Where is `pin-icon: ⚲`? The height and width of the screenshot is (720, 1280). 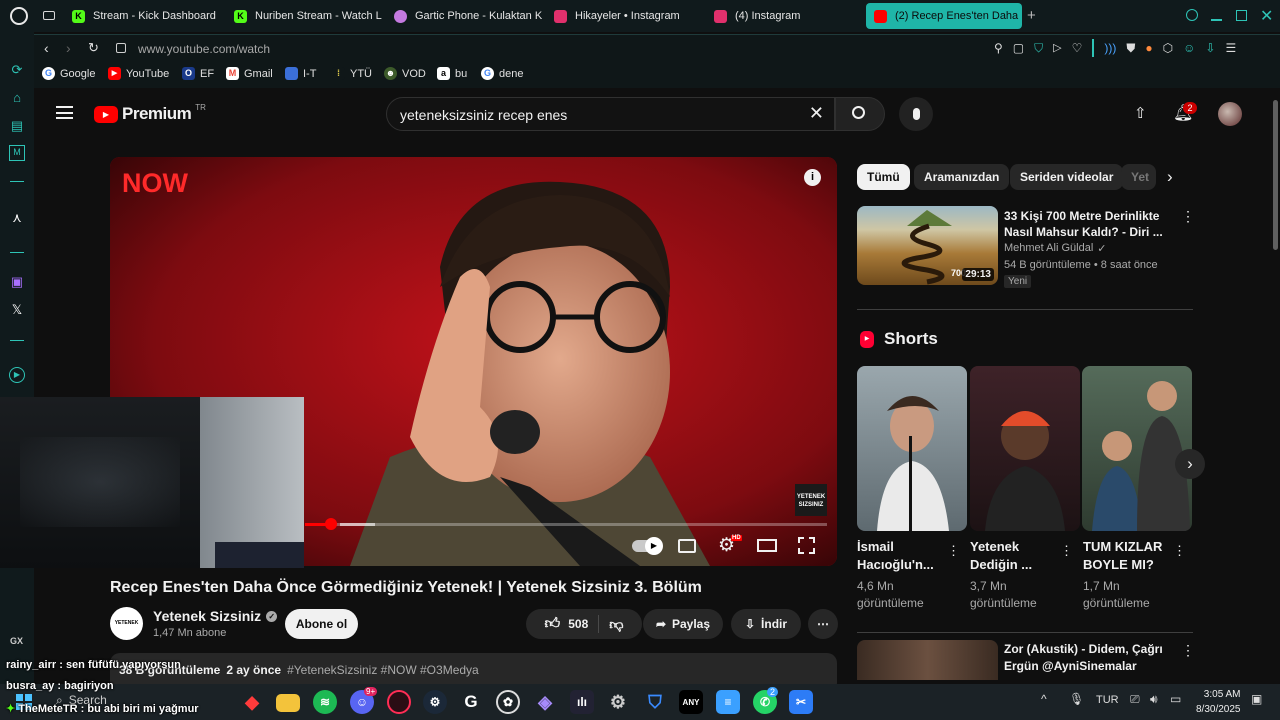
pin-icon: ⚲ is located at coordinates (998, 49).